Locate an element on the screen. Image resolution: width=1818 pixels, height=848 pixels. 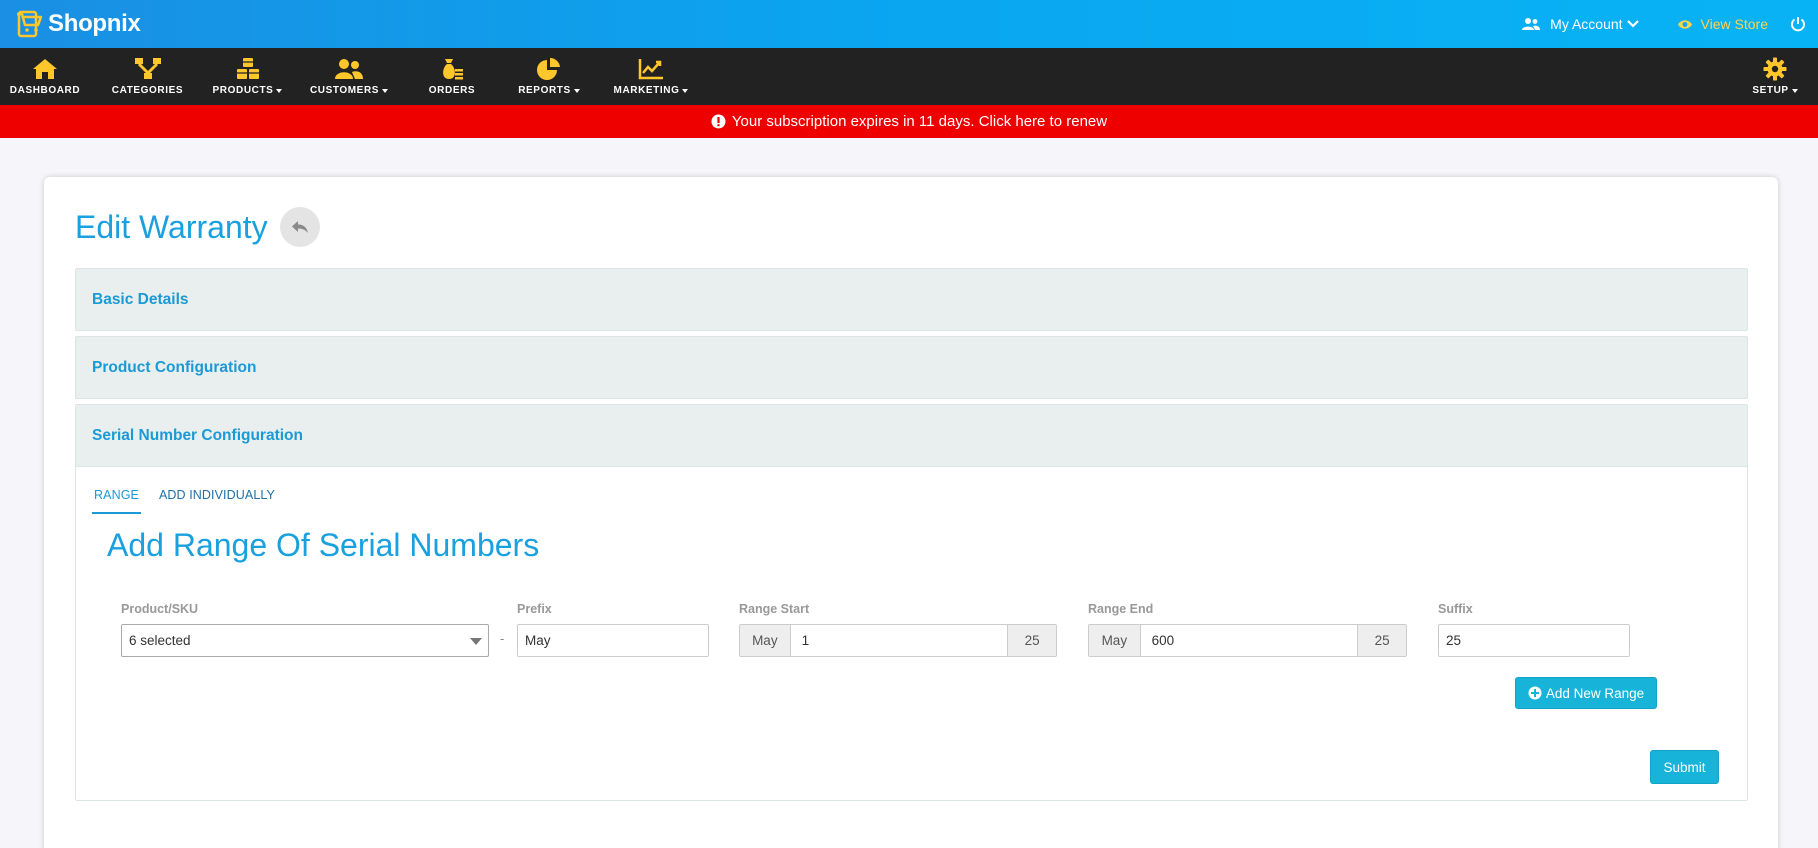
nav-products: PRODUCTS is located at coordinates (247, 76).